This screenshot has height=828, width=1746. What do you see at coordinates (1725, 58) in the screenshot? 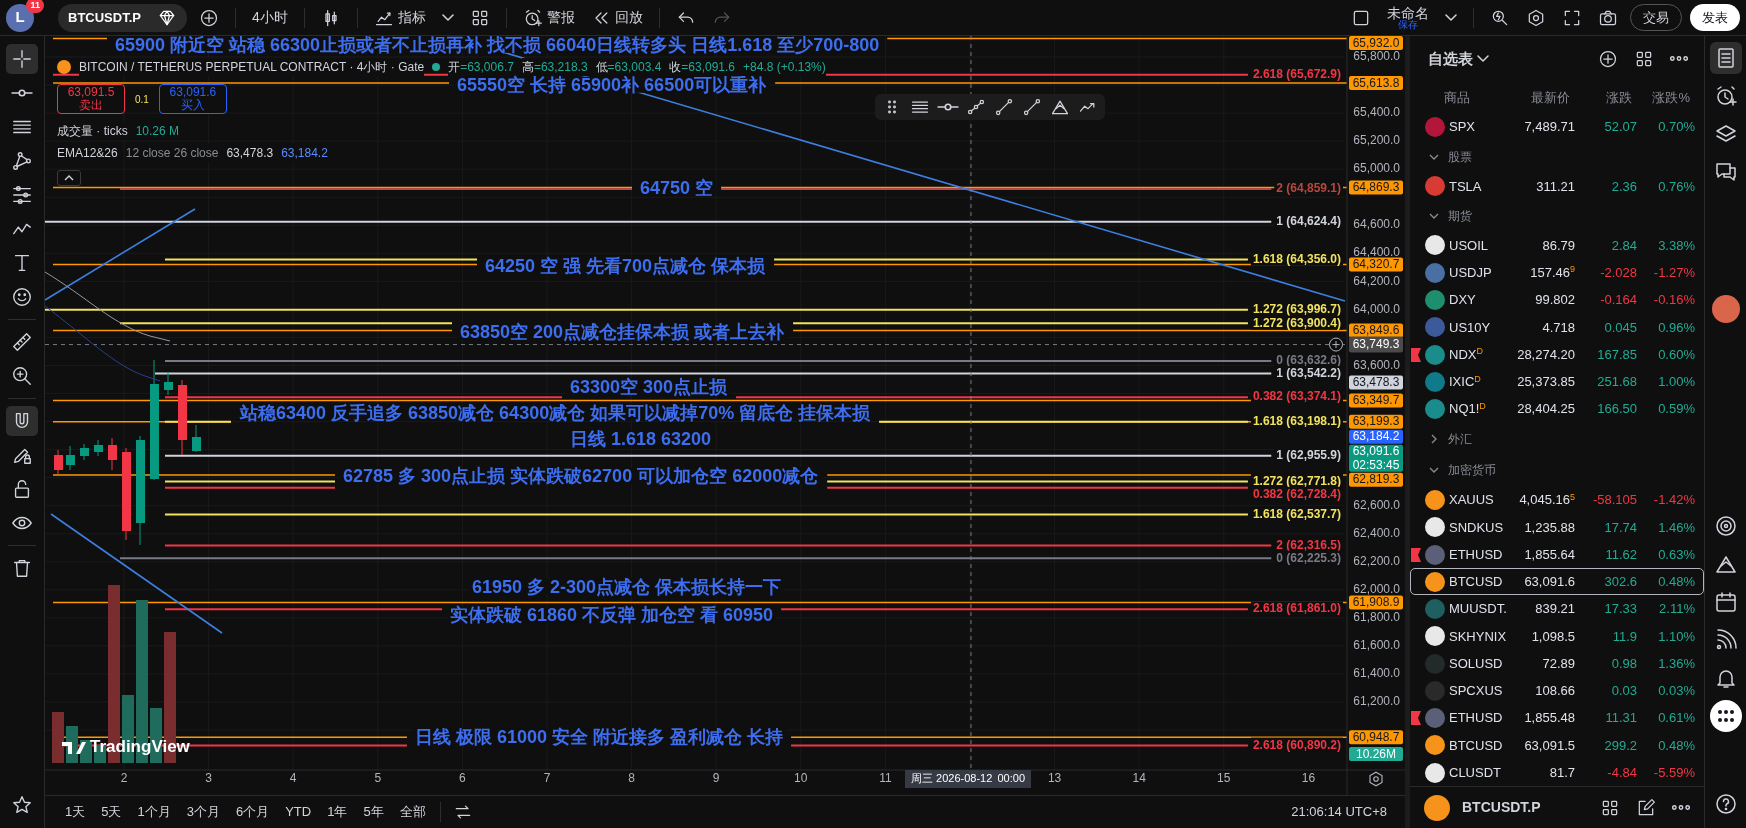
I see `watchlist-button` at bounding box center [1725, 58].